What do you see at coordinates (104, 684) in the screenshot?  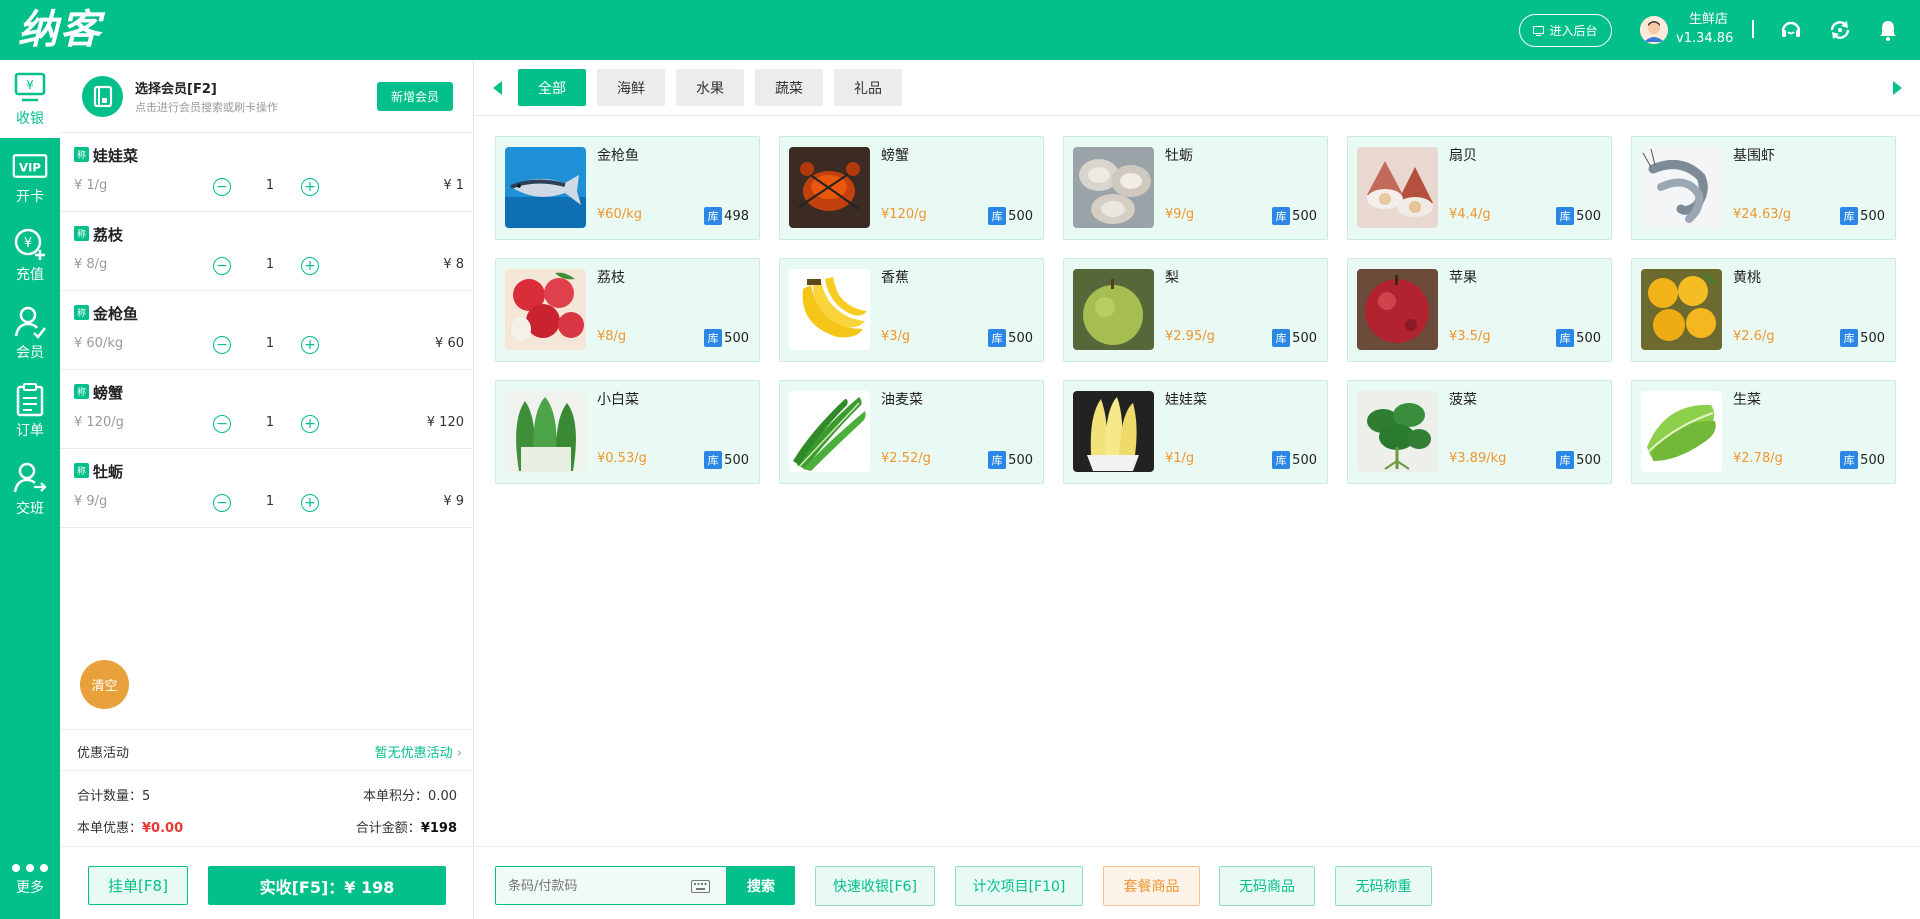 I see `clear-cart-button: 清空` at bounding box center [104, 684].